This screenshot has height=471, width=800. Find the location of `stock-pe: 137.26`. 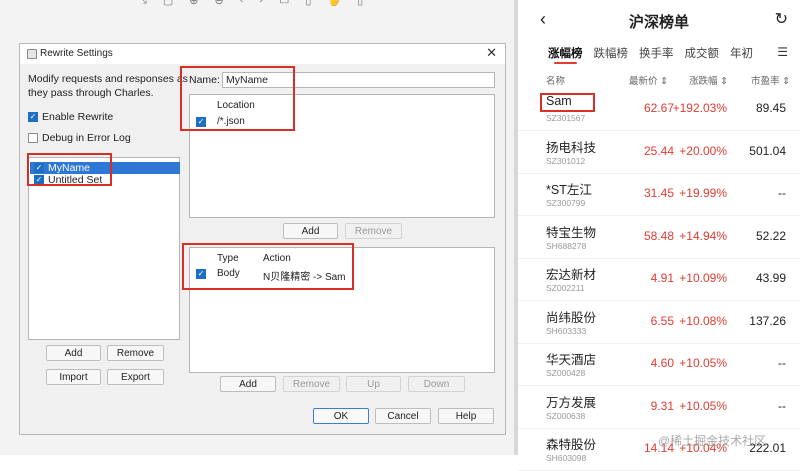

stock-pe: 137.26 is located at coordinates (767, 320).